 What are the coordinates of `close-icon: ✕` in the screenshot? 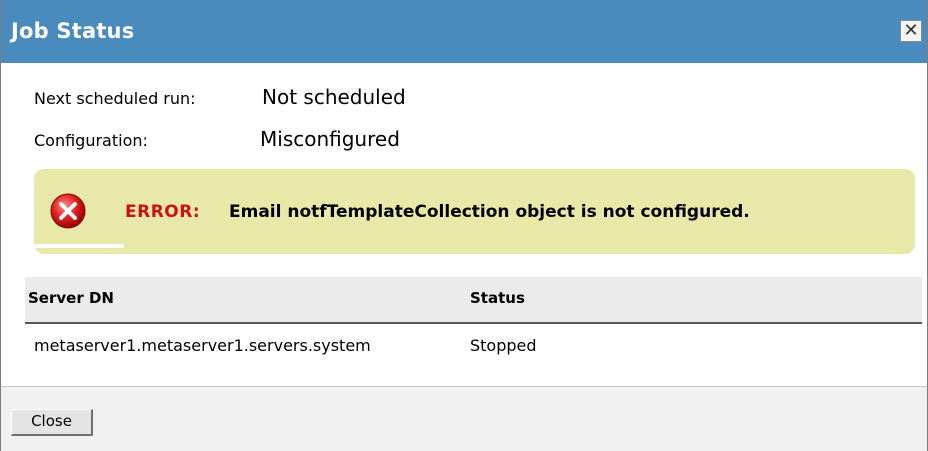 It's located at (911, 31).